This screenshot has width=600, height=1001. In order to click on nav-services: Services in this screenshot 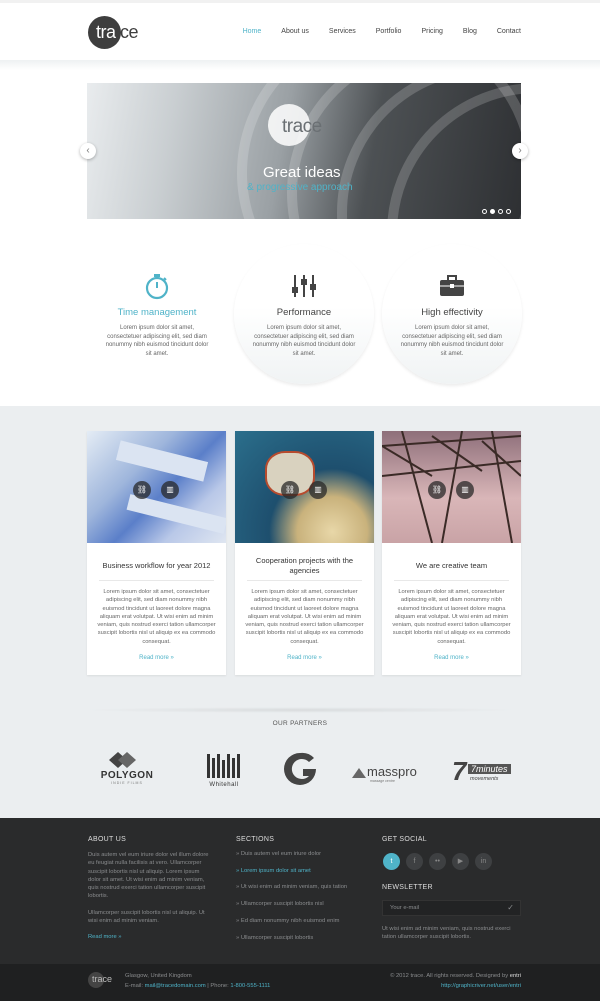, I will do `click(342, 31)`.